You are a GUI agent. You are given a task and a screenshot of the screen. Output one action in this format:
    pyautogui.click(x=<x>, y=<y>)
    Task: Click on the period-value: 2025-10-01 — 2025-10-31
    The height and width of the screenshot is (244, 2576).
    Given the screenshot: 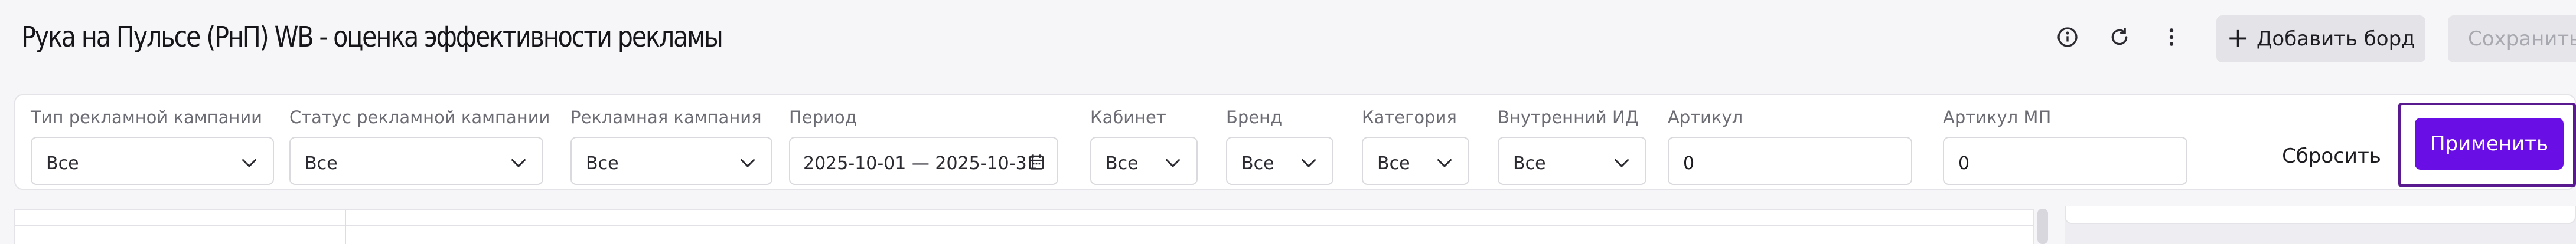 What is the action you would take?
    pyautogui.click(x=920, y=163)
    